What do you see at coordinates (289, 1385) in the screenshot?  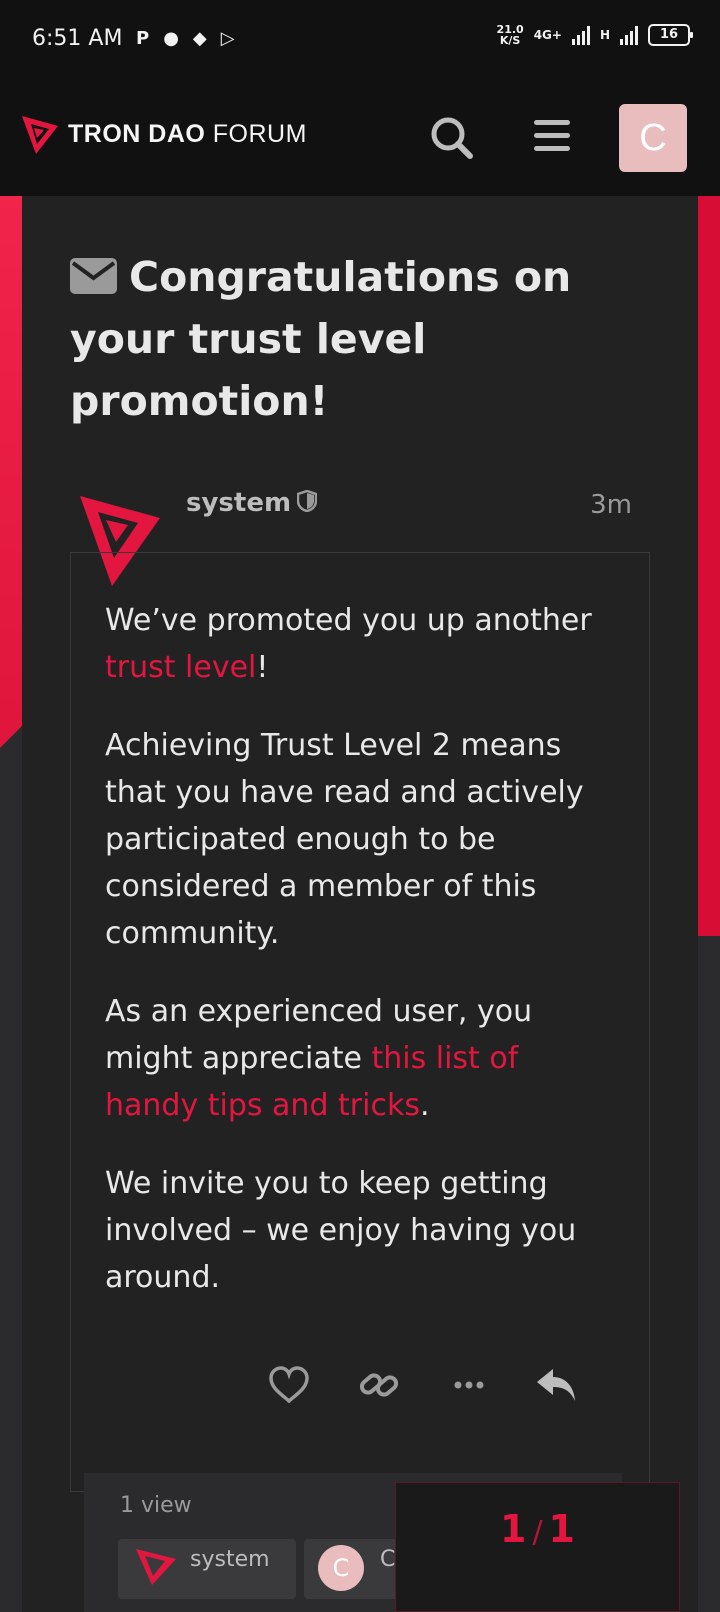 I see `like-heart-icon` at bounding box center [289, 1385].